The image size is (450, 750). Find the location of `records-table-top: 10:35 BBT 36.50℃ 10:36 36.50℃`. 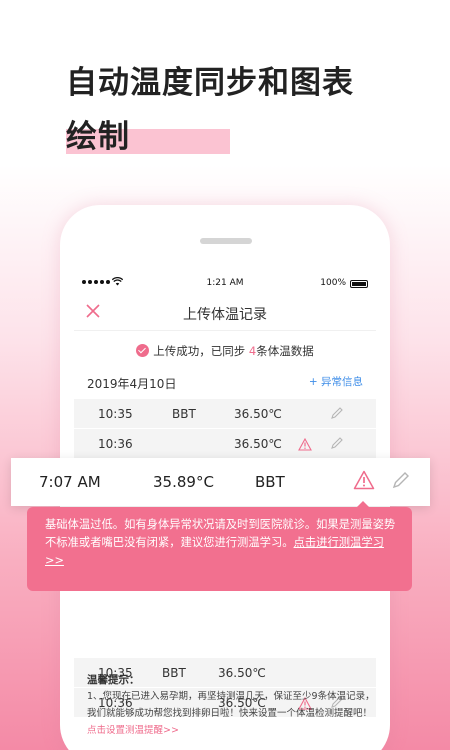

records-table-top: 10:35 BBT 36.50℃ 10:36 36.50℃ is located at coordinates (225, 429).